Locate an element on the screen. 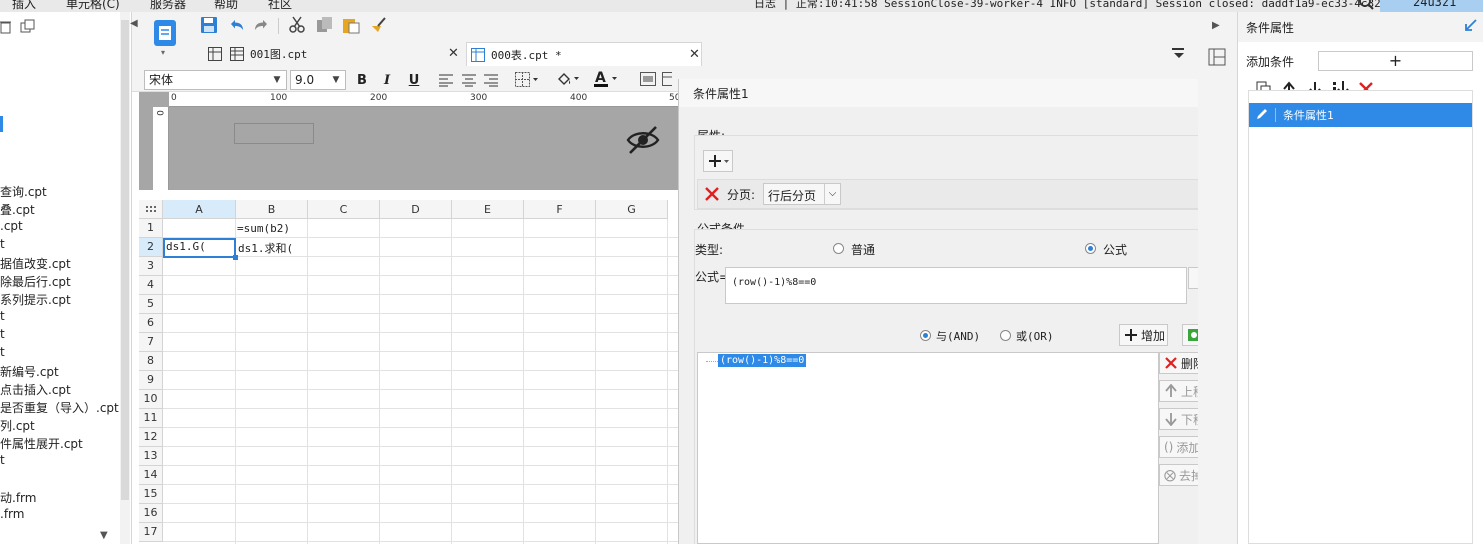  panel-toggle-icon is located at coordinates (1217, 57).